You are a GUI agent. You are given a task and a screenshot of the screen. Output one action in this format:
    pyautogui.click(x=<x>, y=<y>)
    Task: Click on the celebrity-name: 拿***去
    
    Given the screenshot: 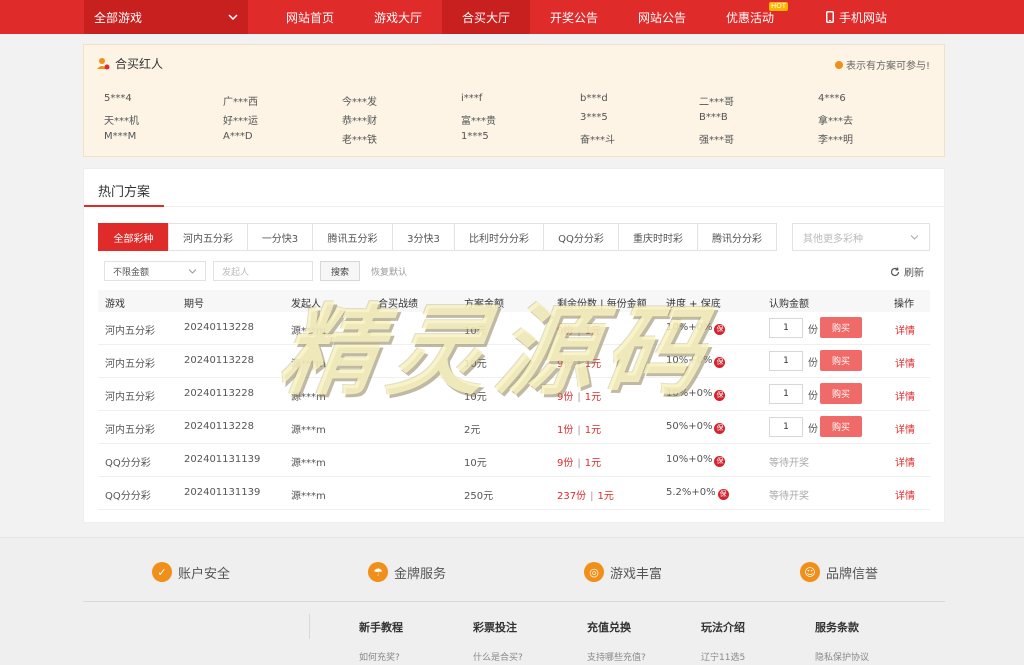 What is the action you would take?
    pyautogui.click(x=877, y=119)
    